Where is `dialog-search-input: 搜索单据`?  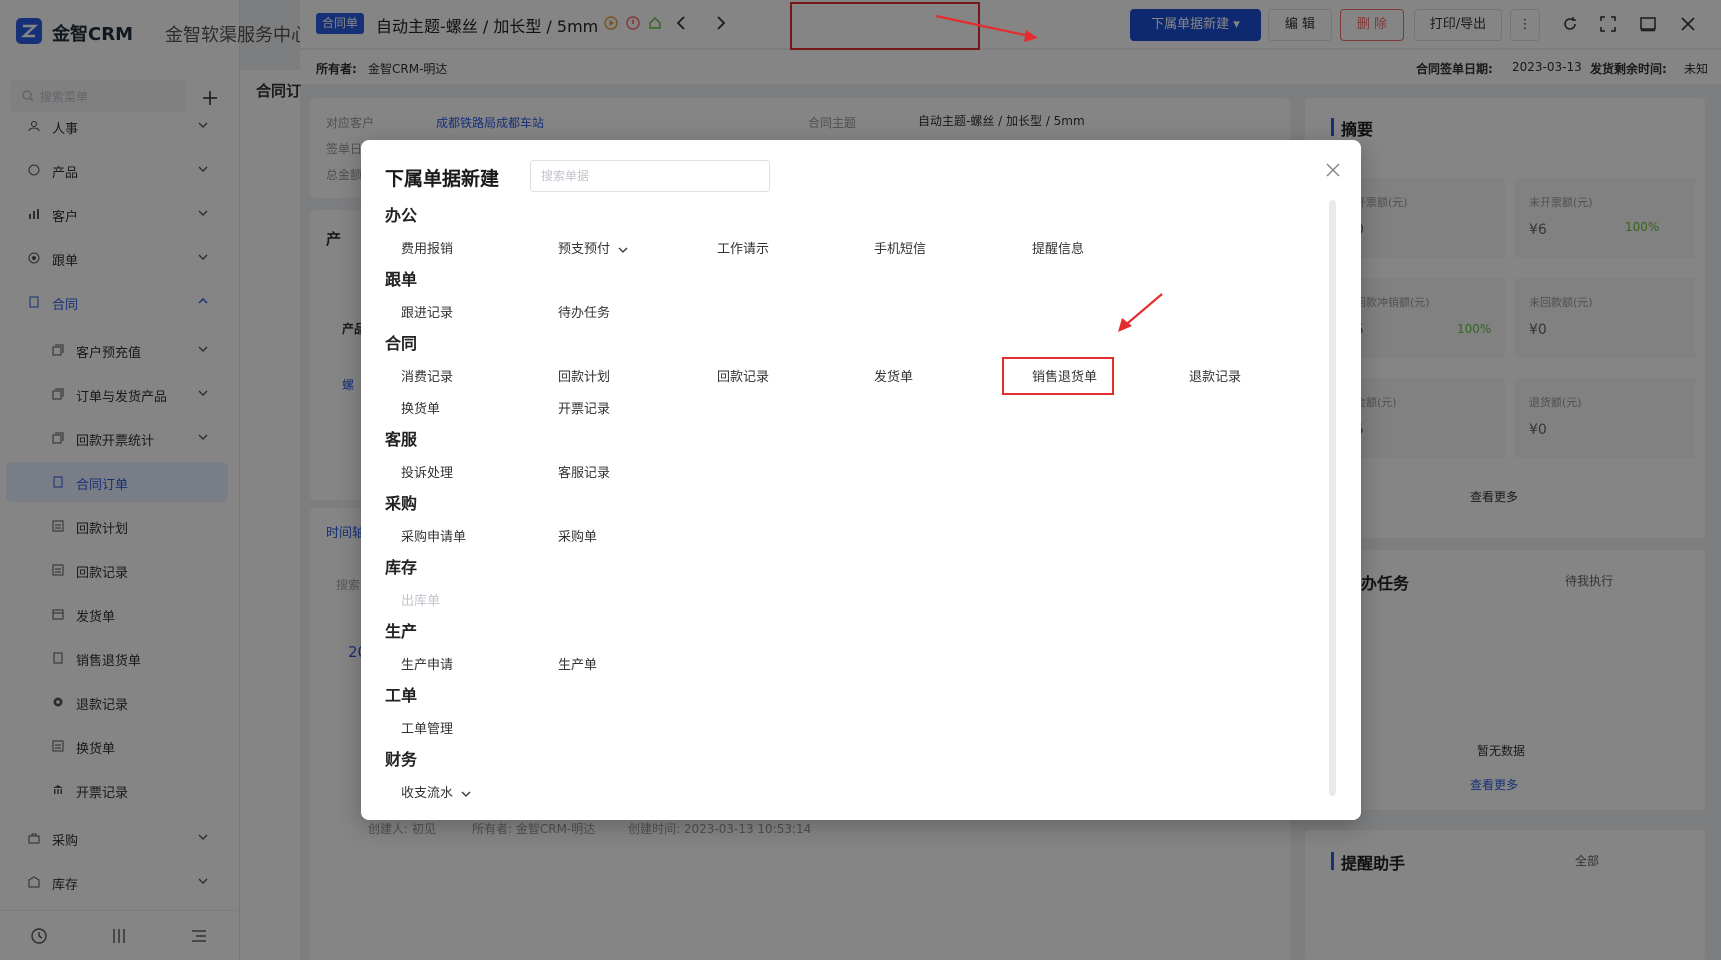
dialog-search-input: 搜索单据 is located at coordinates (650, 176).